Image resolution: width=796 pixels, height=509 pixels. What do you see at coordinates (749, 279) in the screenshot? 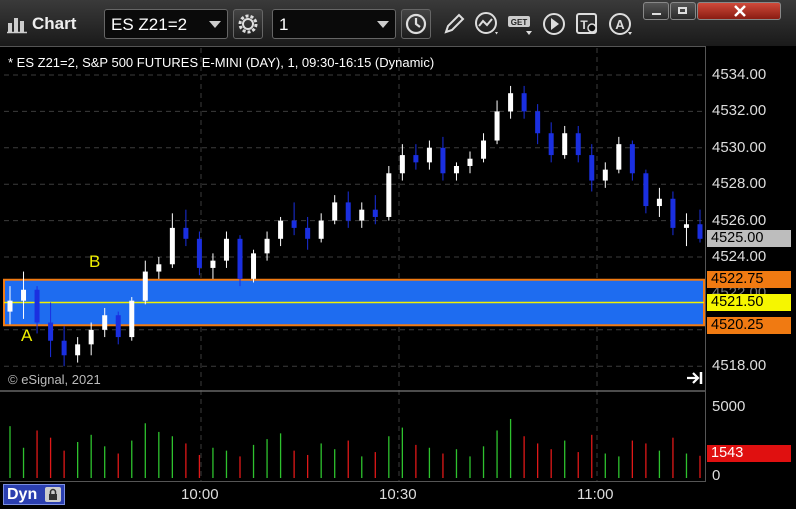
I see `zone-top-price-tag: 4522.75` at bounding box center [749, 279].